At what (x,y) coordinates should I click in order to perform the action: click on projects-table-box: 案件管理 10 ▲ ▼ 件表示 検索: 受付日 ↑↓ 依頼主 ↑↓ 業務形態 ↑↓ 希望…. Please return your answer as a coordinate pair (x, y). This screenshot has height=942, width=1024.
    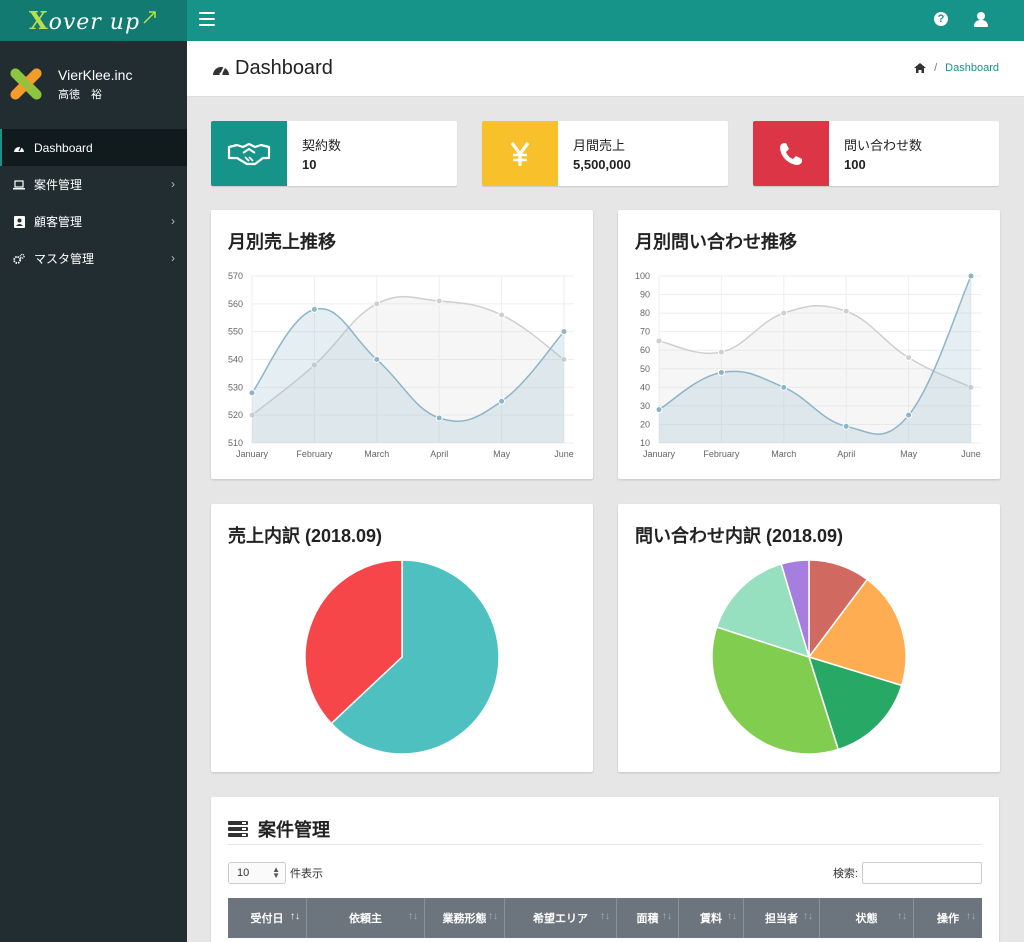
    Looking at the image, I should click on (605, 869).